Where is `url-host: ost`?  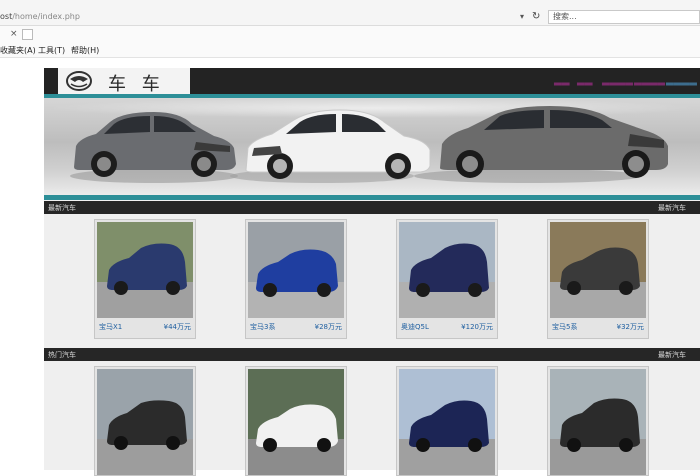 url-host: ost is located at coordinates (6, 16).